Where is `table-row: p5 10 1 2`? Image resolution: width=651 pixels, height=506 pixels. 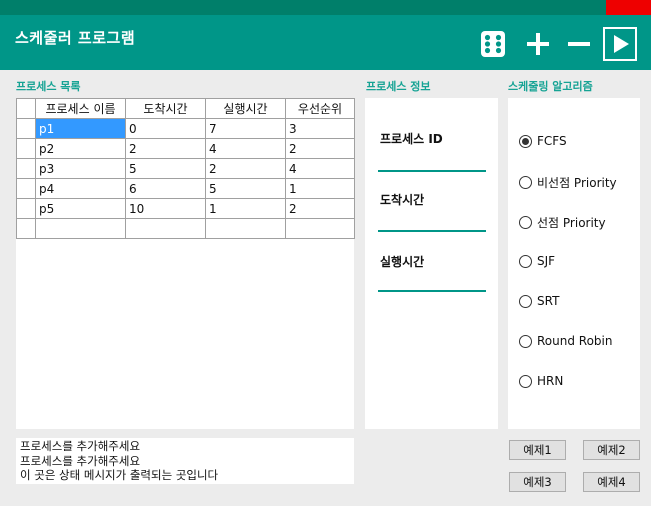
table-row: p5 10 1 2 is located at coordinates (185, 208).